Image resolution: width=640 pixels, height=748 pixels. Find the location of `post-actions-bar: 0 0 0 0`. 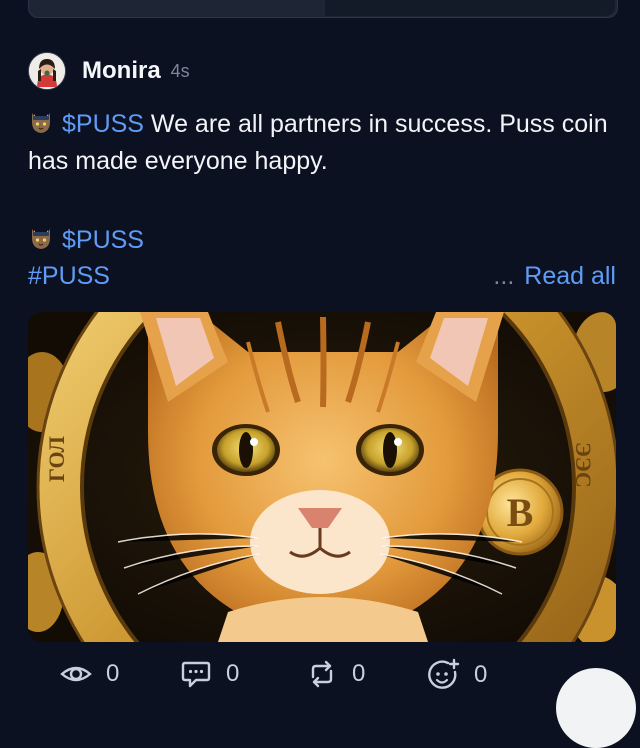

post-actions-bar: 0 0 0 0 is located at coordinates (320, 675).